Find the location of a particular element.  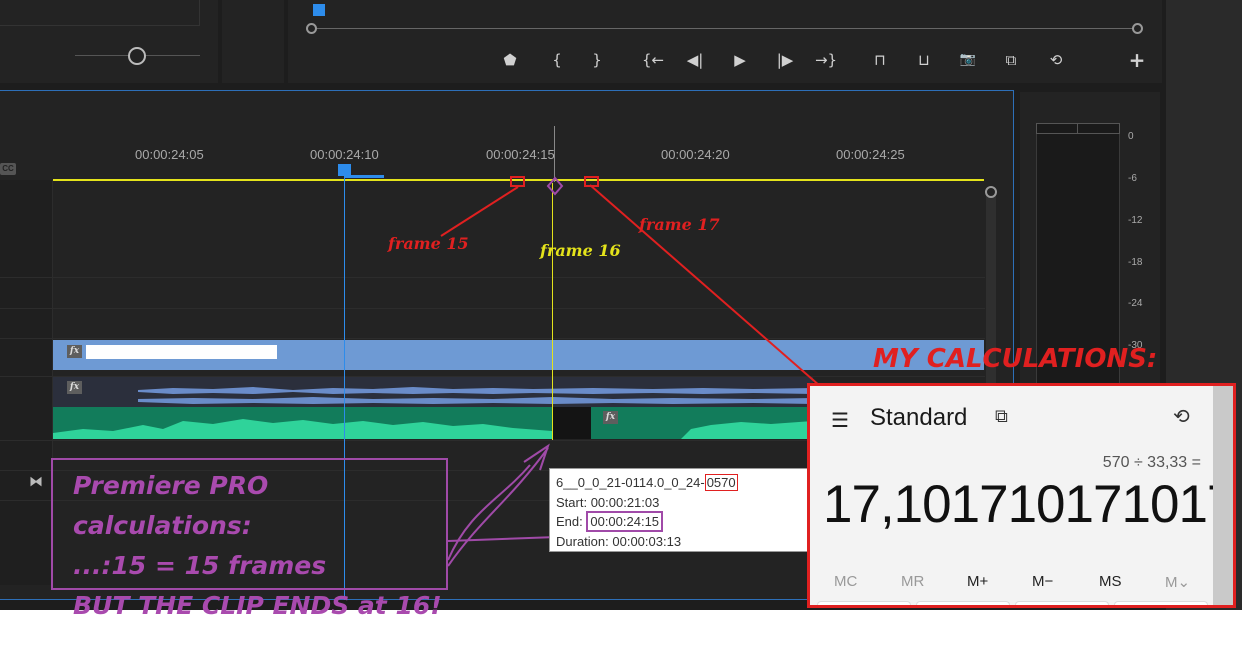

program-monitor is located at coordinates (725, 41).